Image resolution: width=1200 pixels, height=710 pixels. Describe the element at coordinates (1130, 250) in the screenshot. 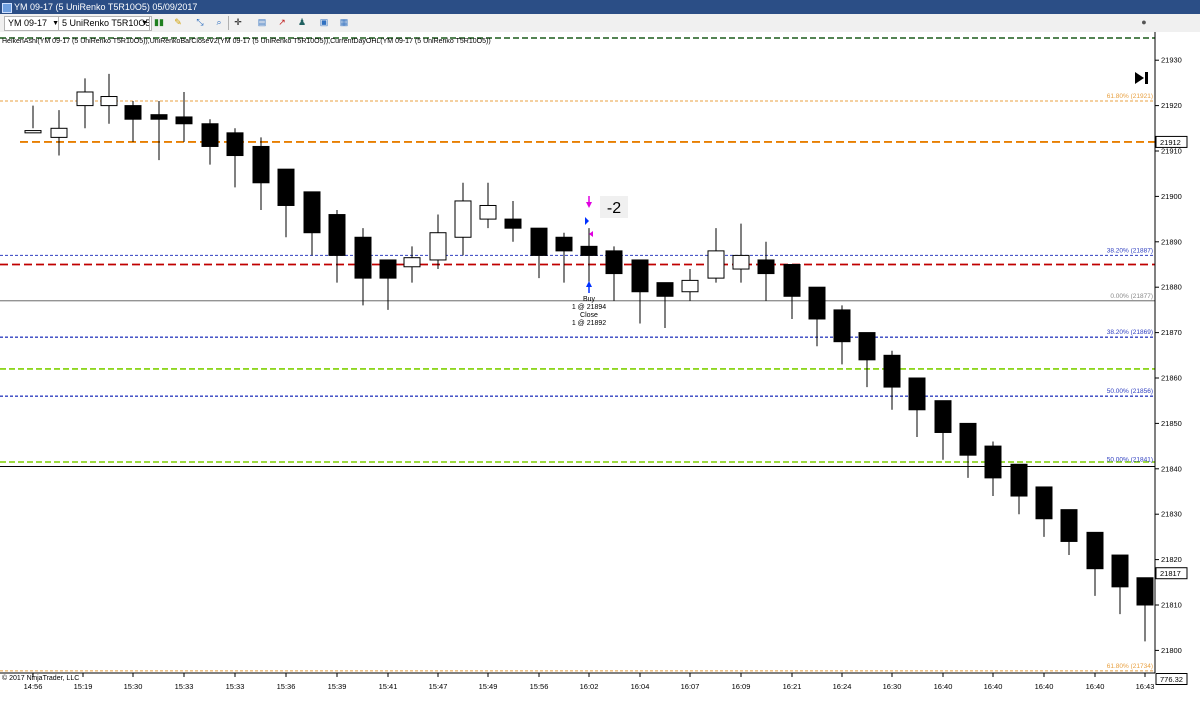

I see `fib-label: 38.20% (21887)` at that location.